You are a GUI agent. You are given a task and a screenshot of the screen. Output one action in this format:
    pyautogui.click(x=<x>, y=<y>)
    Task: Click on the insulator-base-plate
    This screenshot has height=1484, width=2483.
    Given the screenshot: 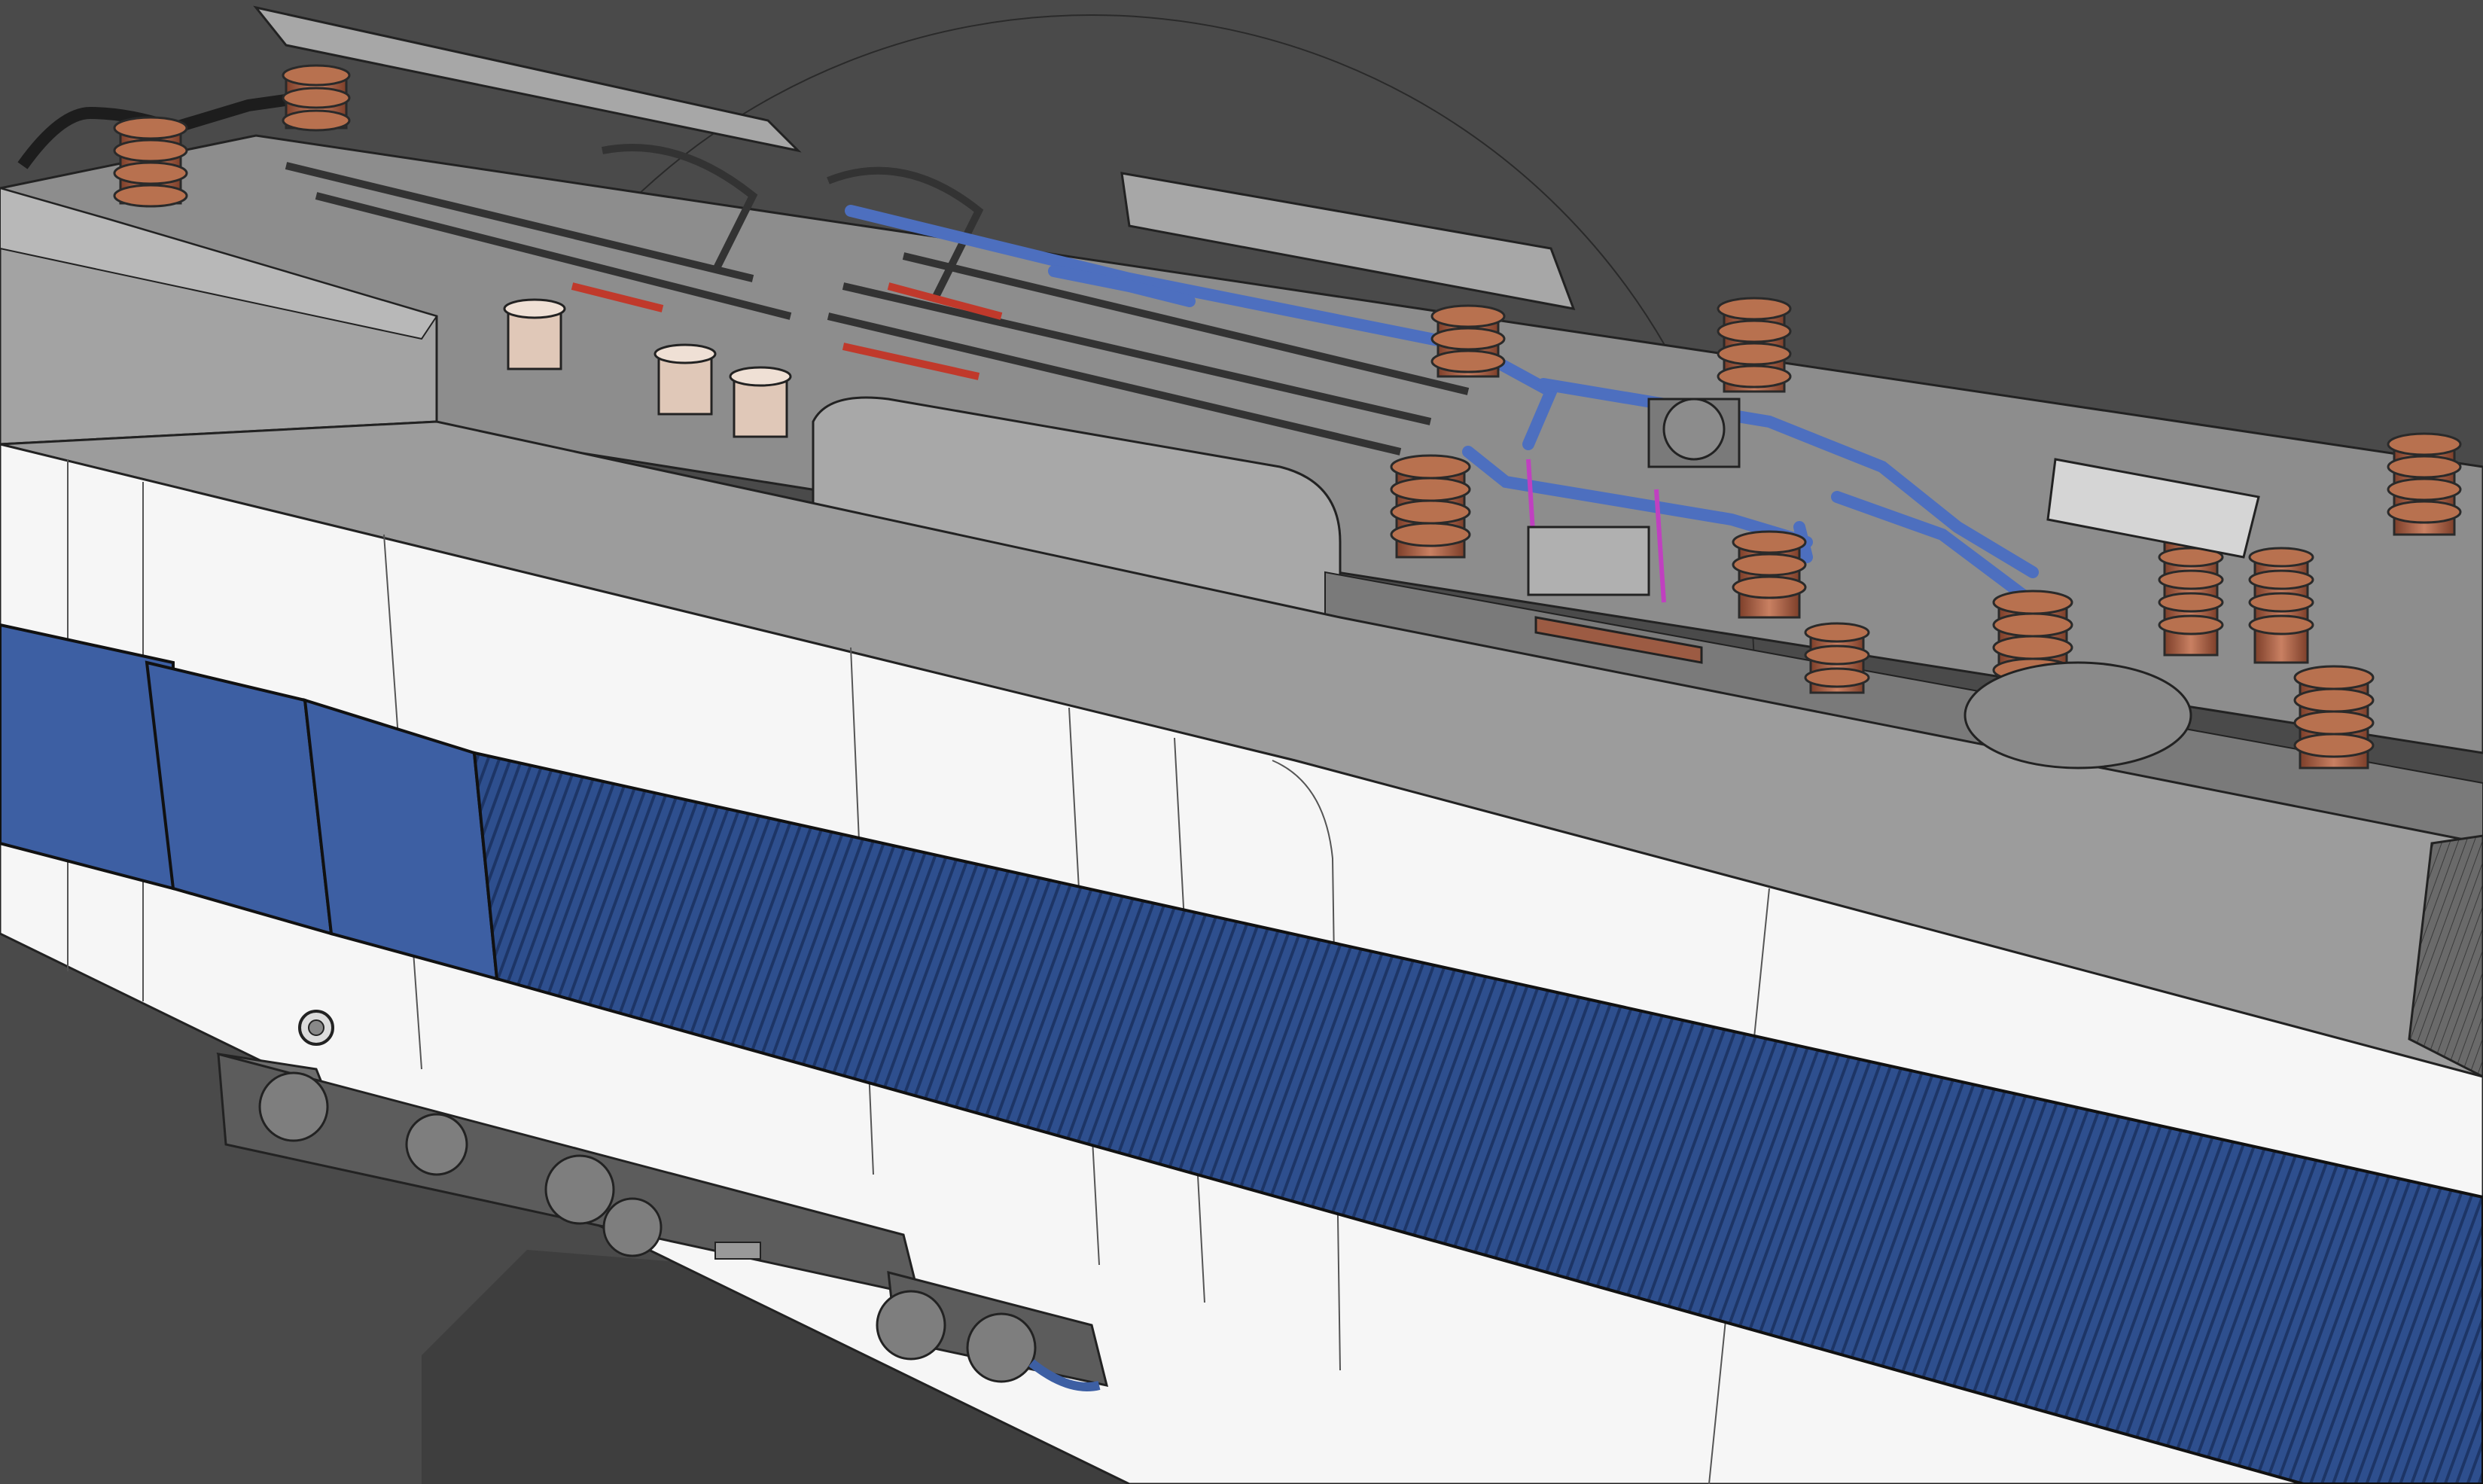 What is the action you would take?
    pyautogui.click(x=2078, y=715)
    